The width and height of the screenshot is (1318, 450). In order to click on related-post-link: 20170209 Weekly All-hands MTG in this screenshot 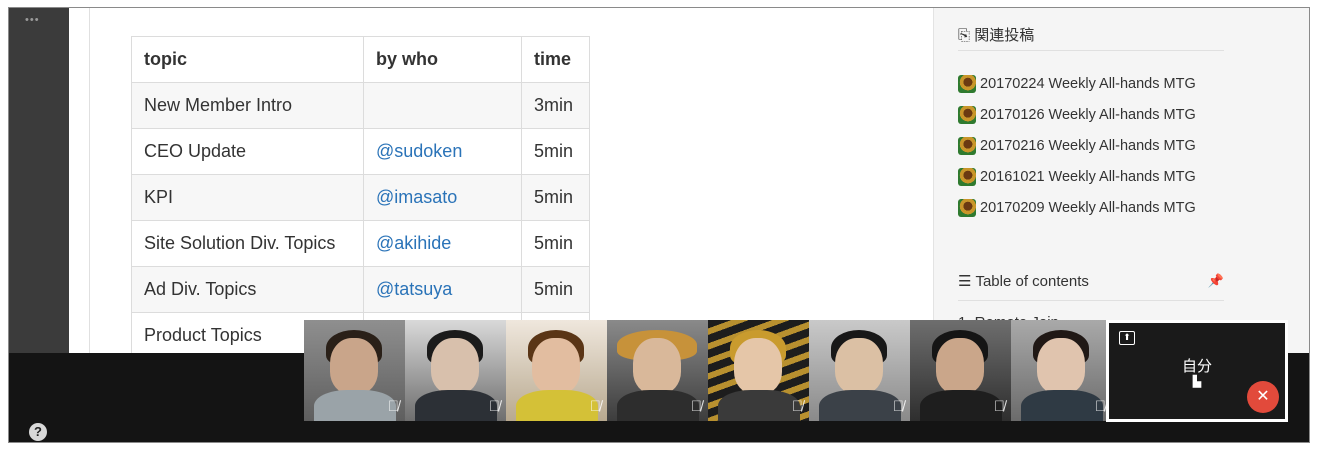, I will do `click(1077, 207)`.